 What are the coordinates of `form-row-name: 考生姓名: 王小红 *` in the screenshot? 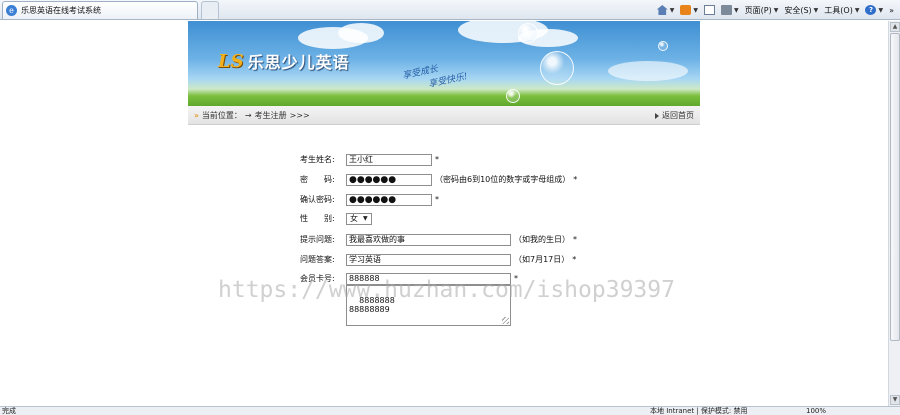 It's located at (369, 159).